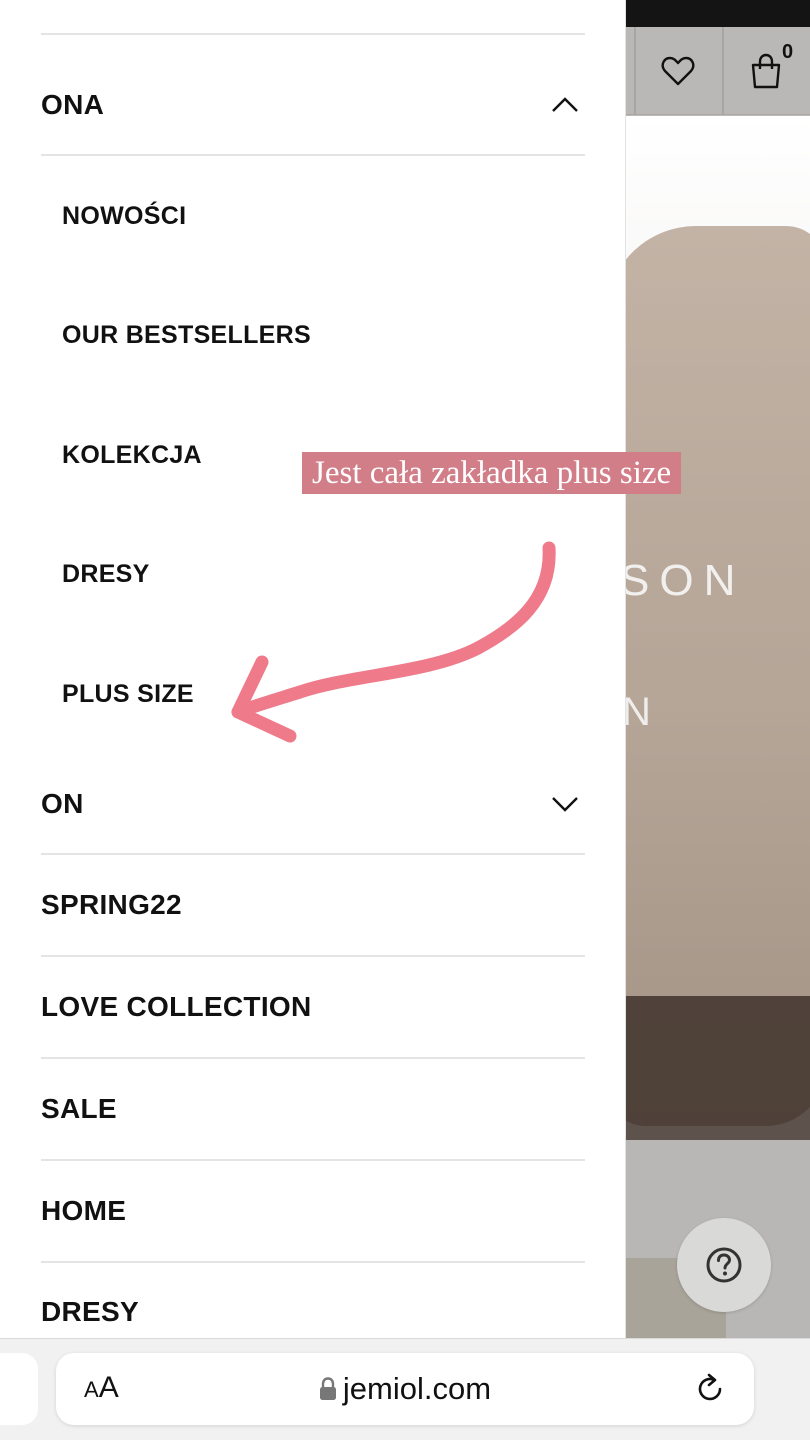 The height and width of the screenshot is (1440, 810). What do you see at coordinates (718, 1068) in the screenshot?
I see `hero-model-trousers` at bounding box center [718, 1068].